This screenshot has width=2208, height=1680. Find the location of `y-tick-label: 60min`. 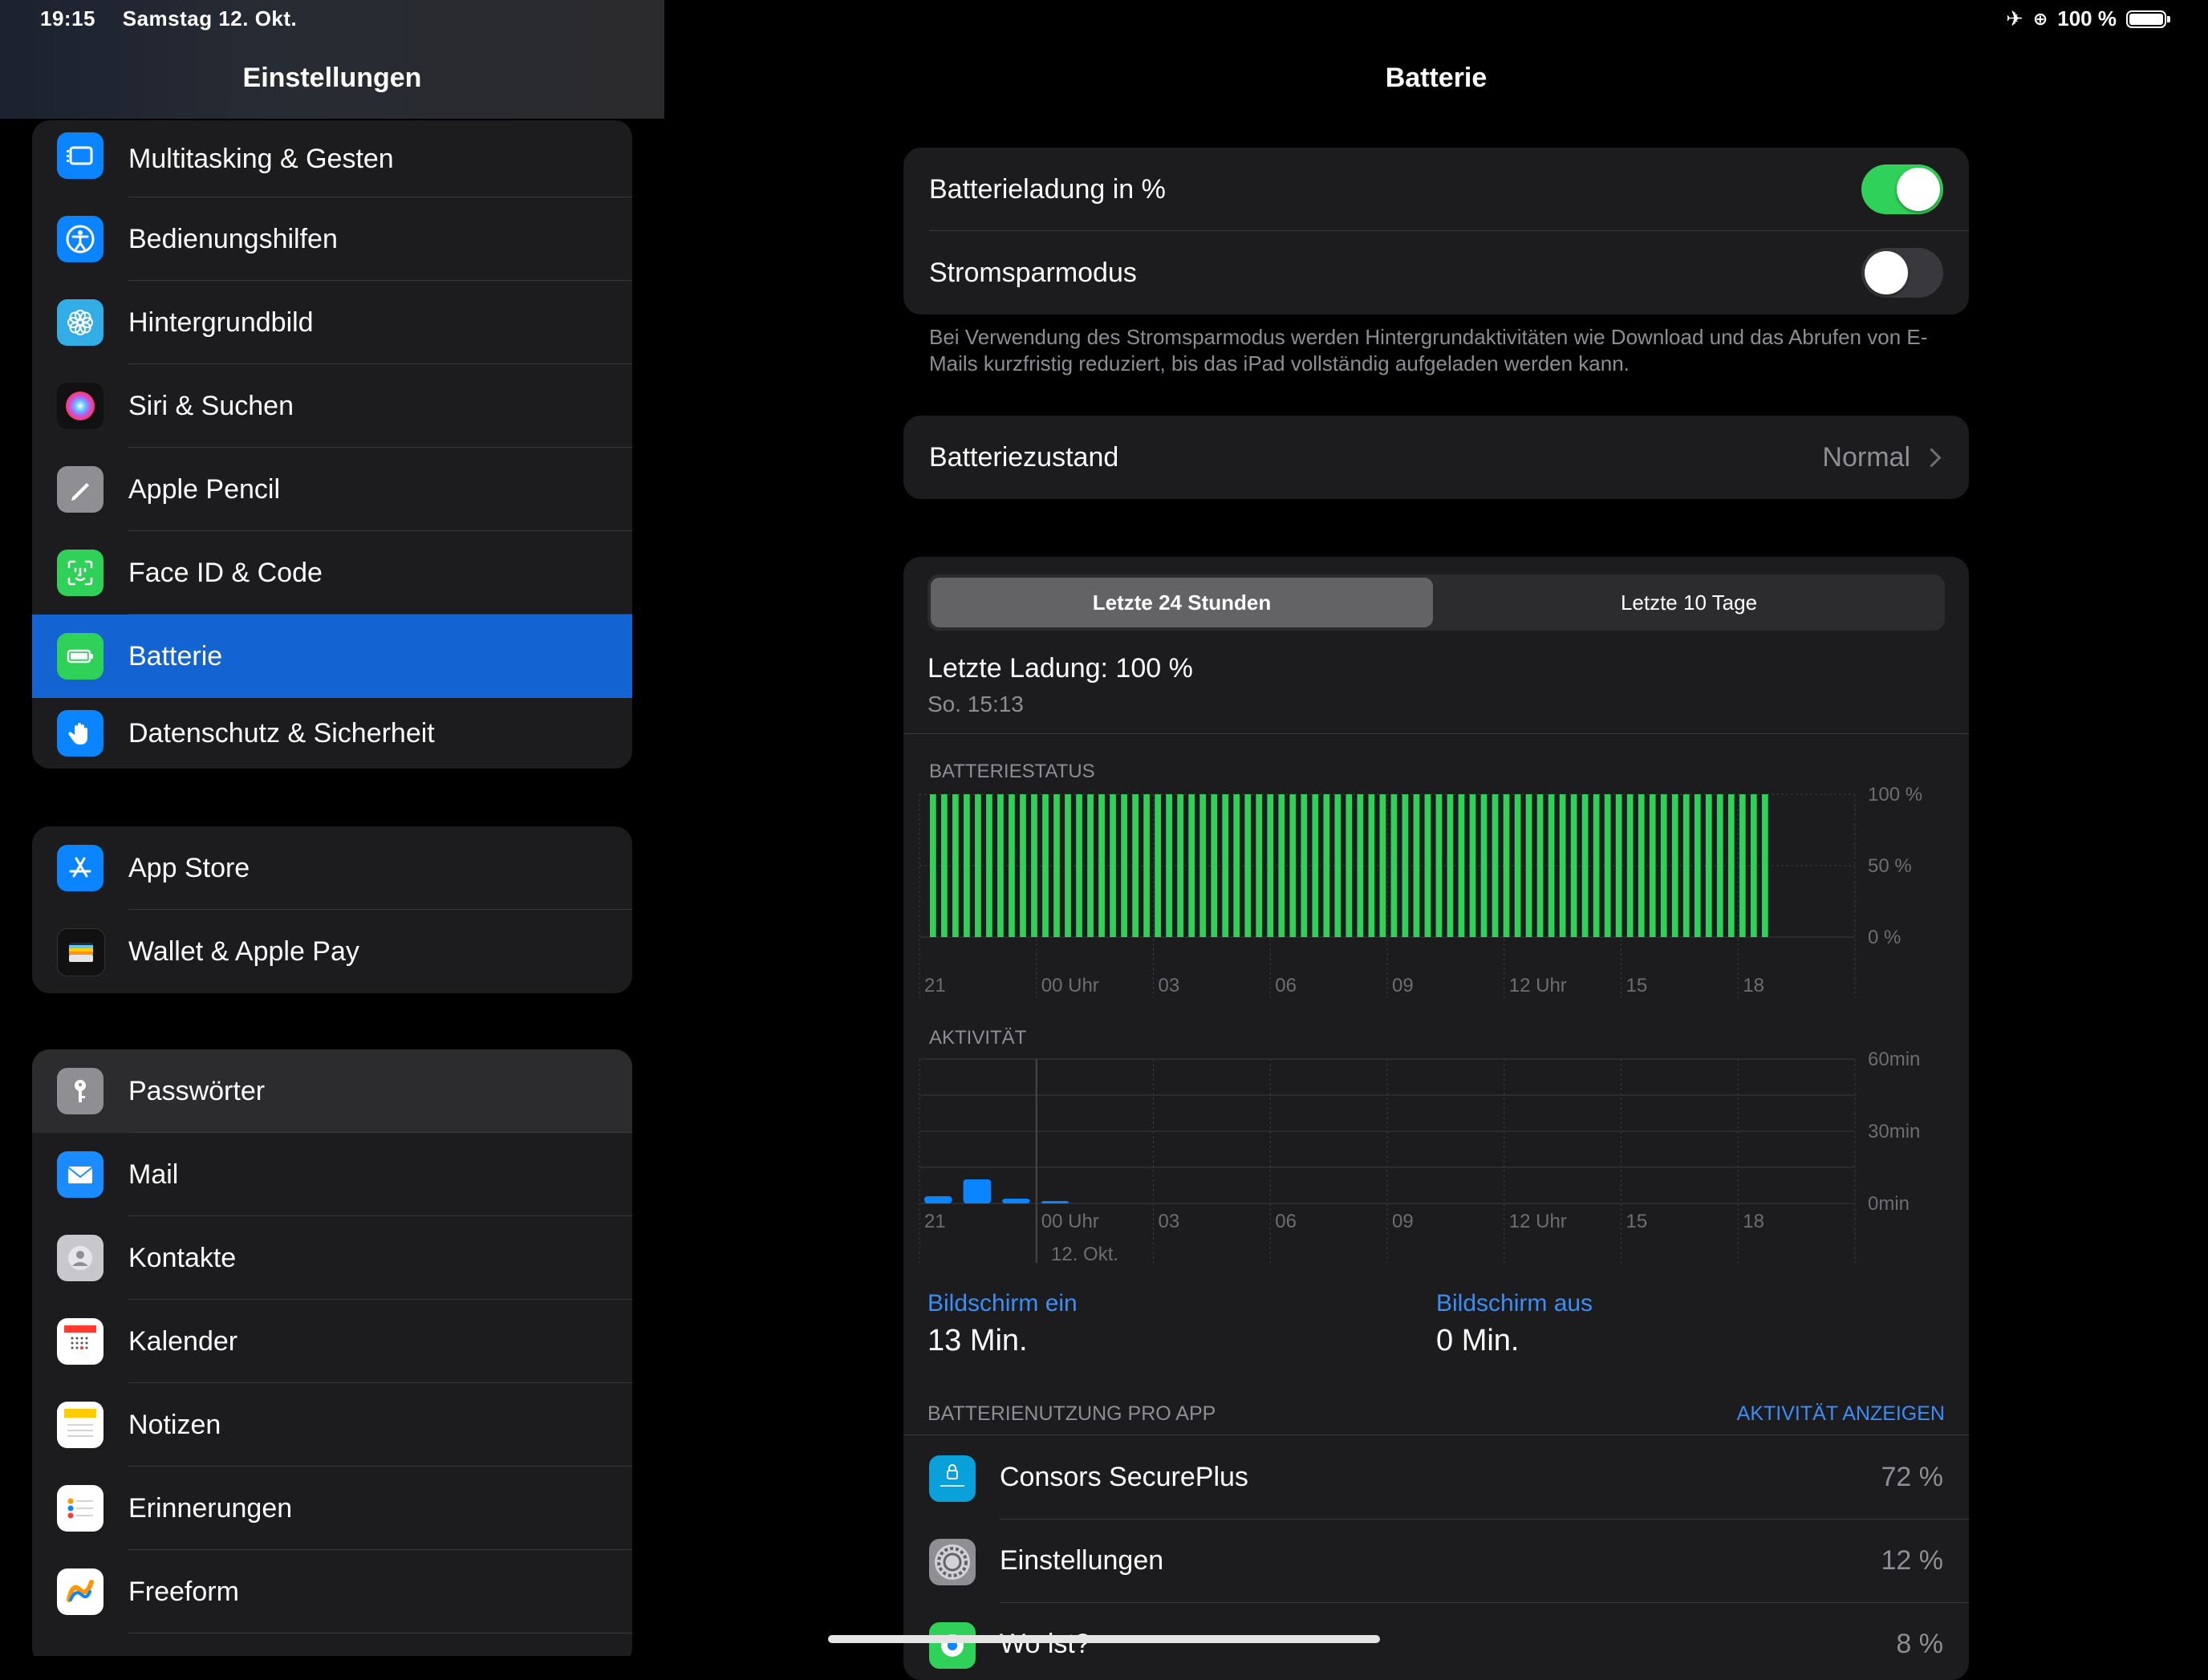

y-tick-label: 60min is located at coordinates (1894, 1059).